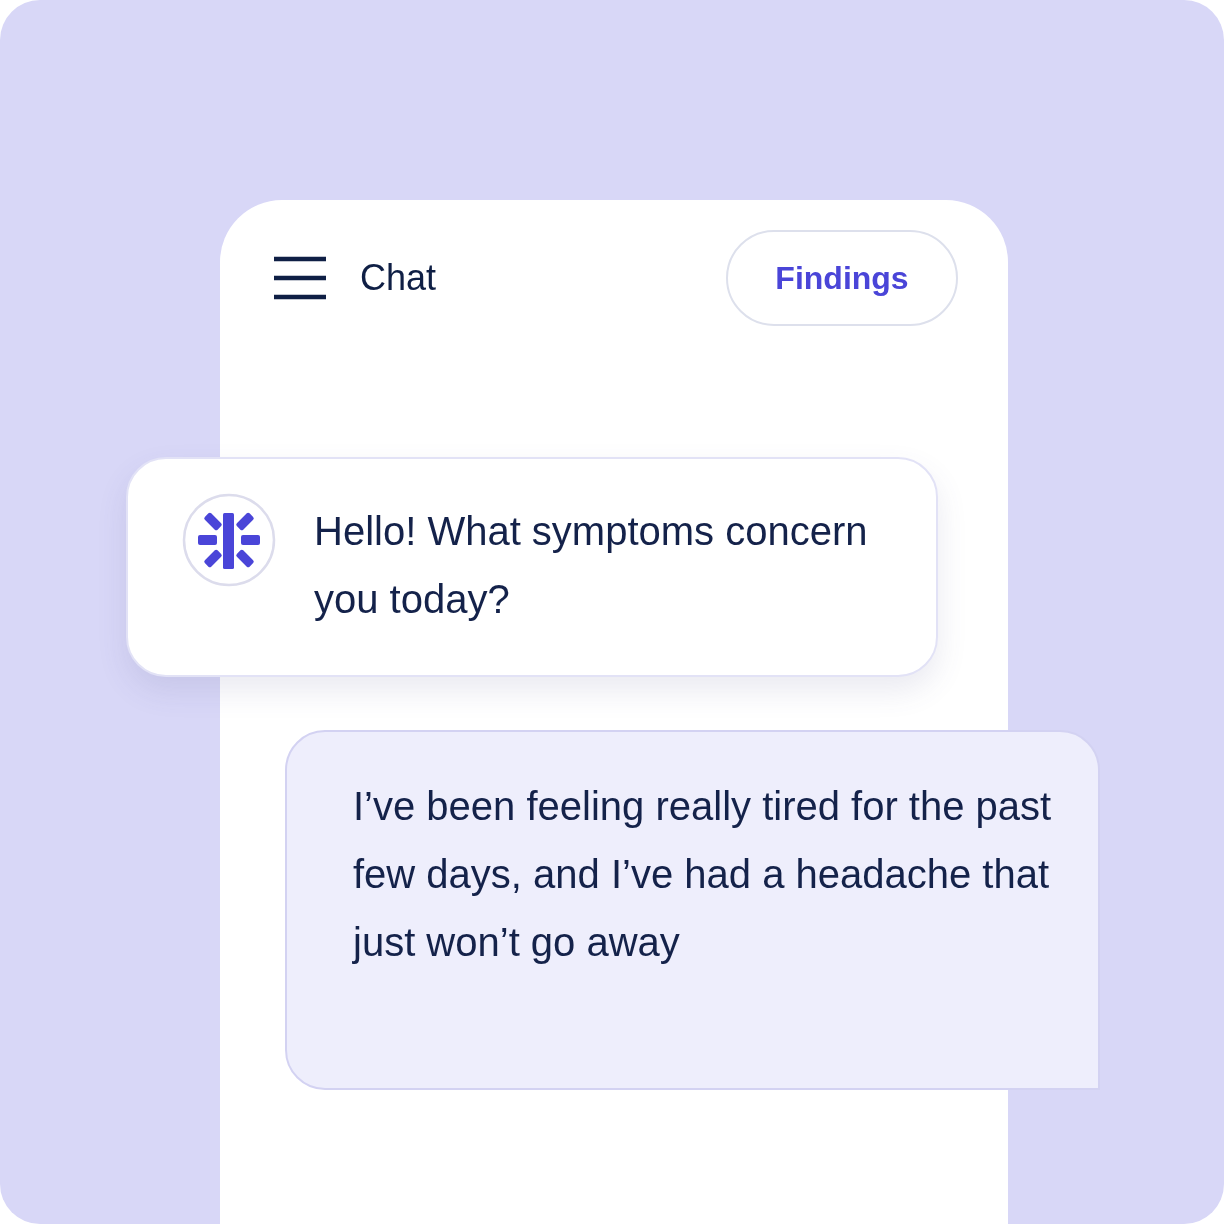  What do you see at coordinates (399, 278) in the screenshot?
I see `screen-title: Chat` at bounding box center [399, 278].